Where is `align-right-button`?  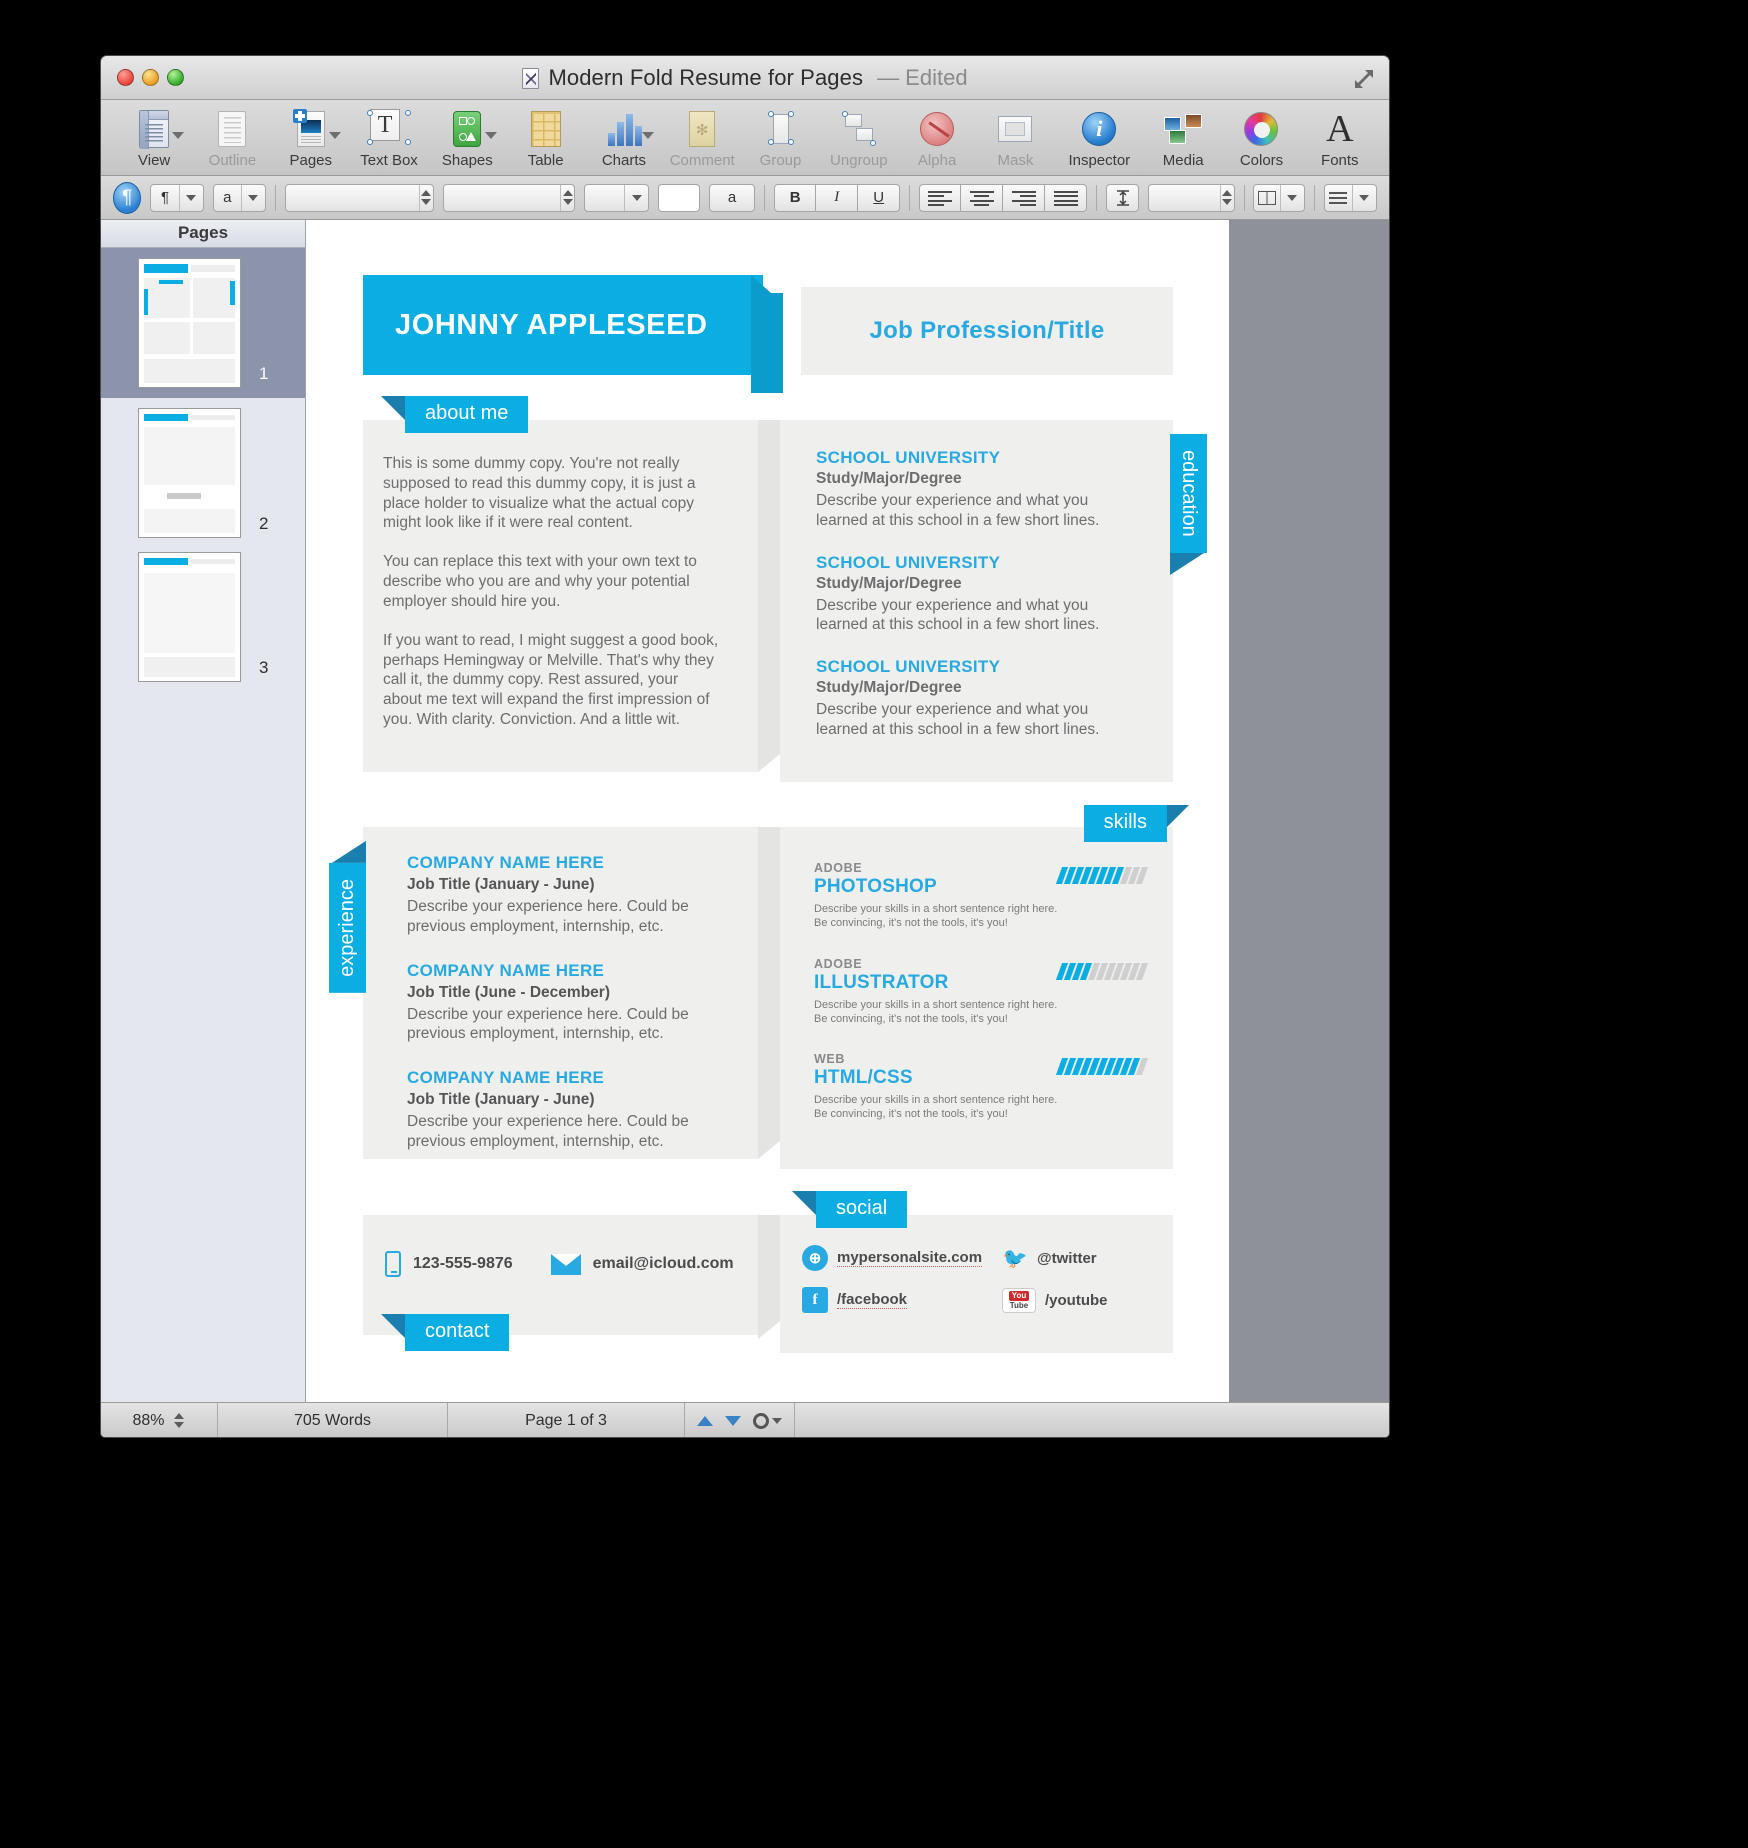
align-right-button is located at coordinates (1024, 197).